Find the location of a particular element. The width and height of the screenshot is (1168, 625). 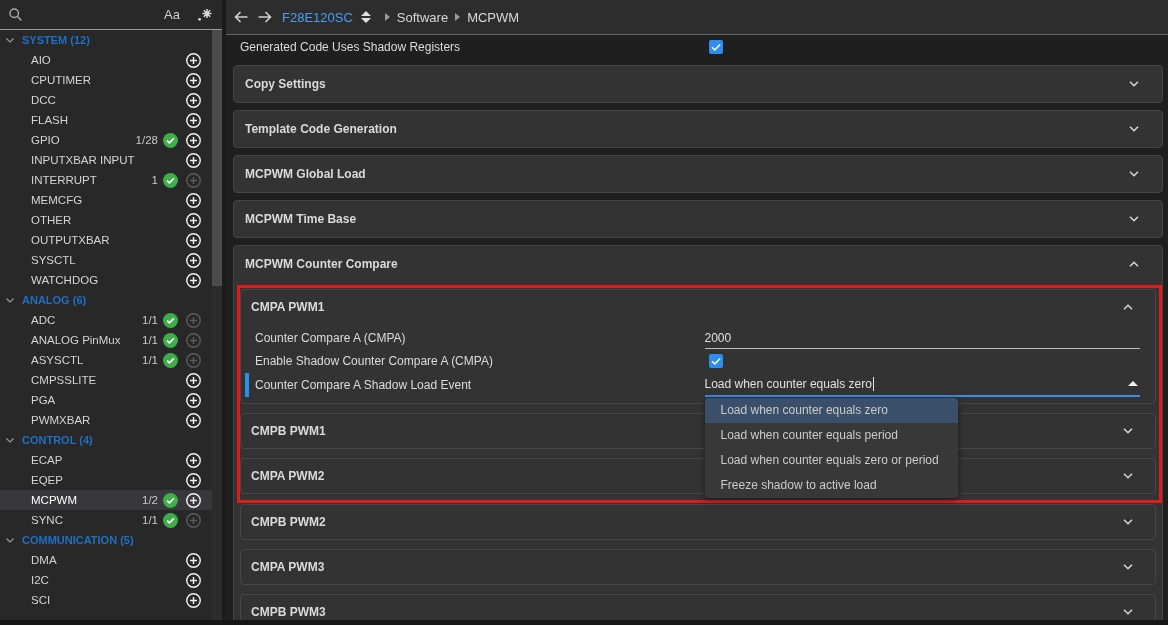

sidebar-item: CPUTIMER is located at coordinates (106, 80).